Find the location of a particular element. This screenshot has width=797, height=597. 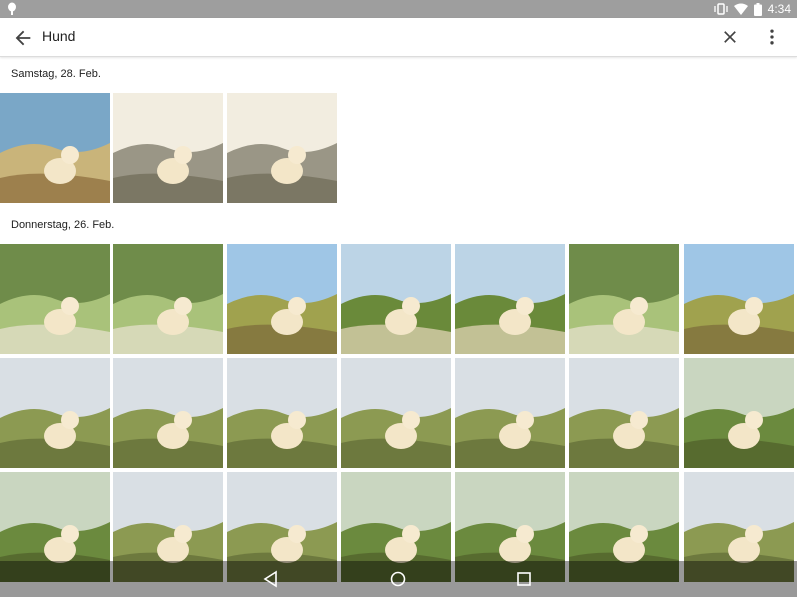

arrow-back-icon is located at coordinates (23, 38).